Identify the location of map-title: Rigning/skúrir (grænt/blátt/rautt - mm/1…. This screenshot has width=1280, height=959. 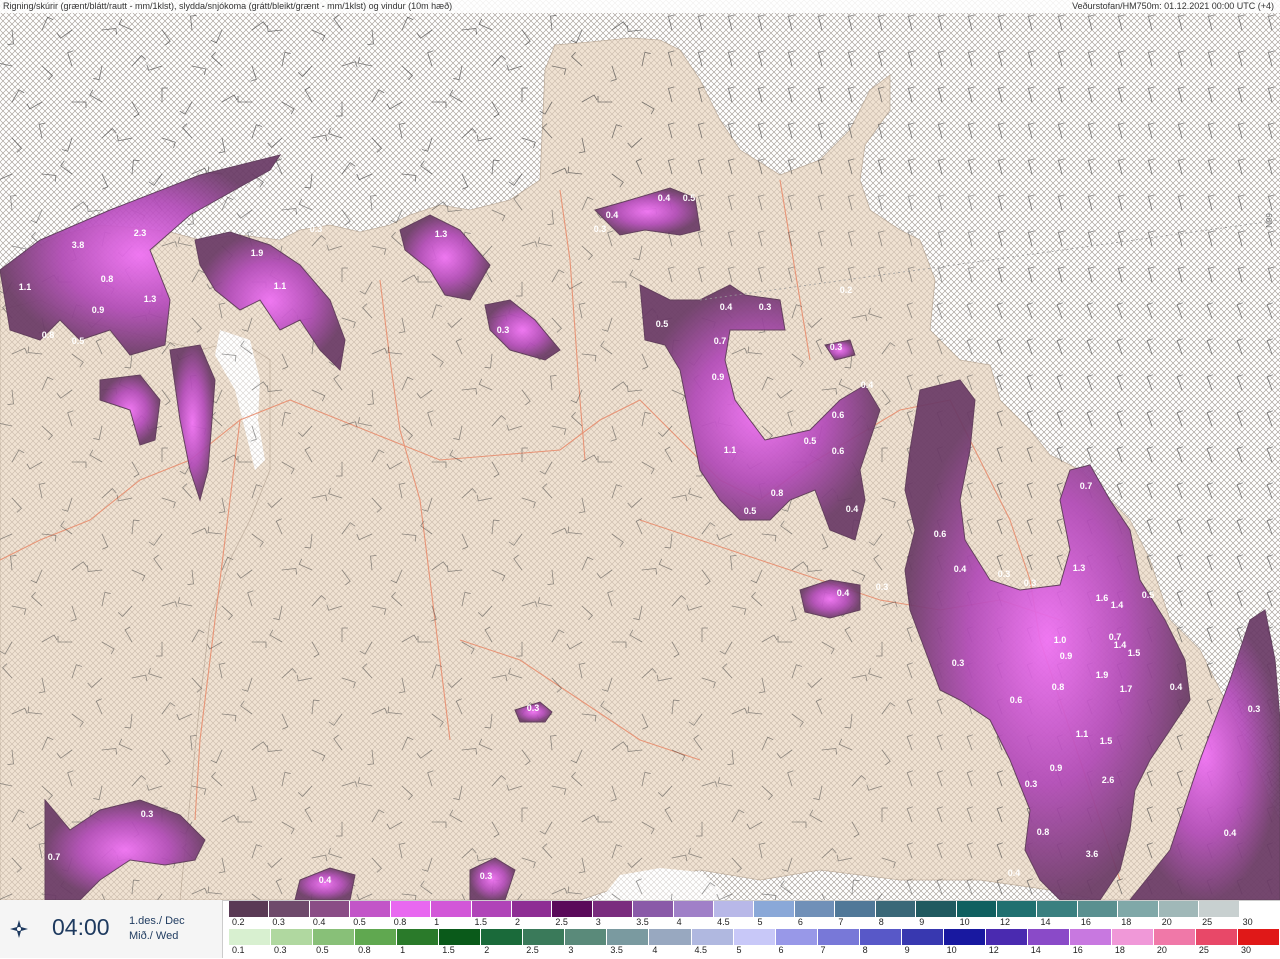
(228, 6).